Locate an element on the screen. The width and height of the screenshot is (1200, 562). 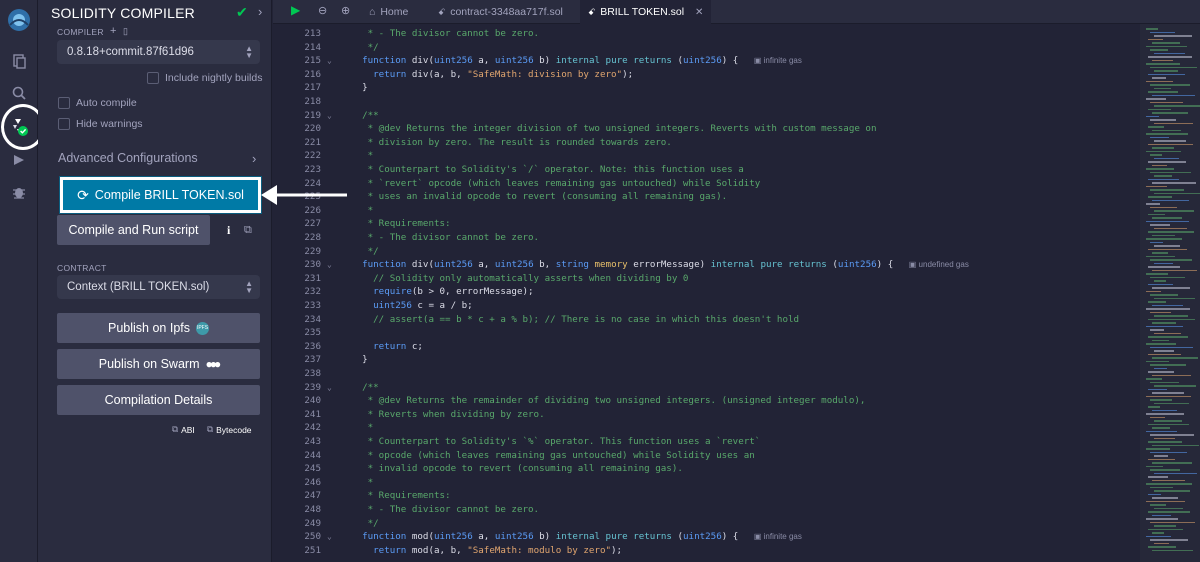
code-line: 227 * Requirements: is located at coordinates (706, 224).